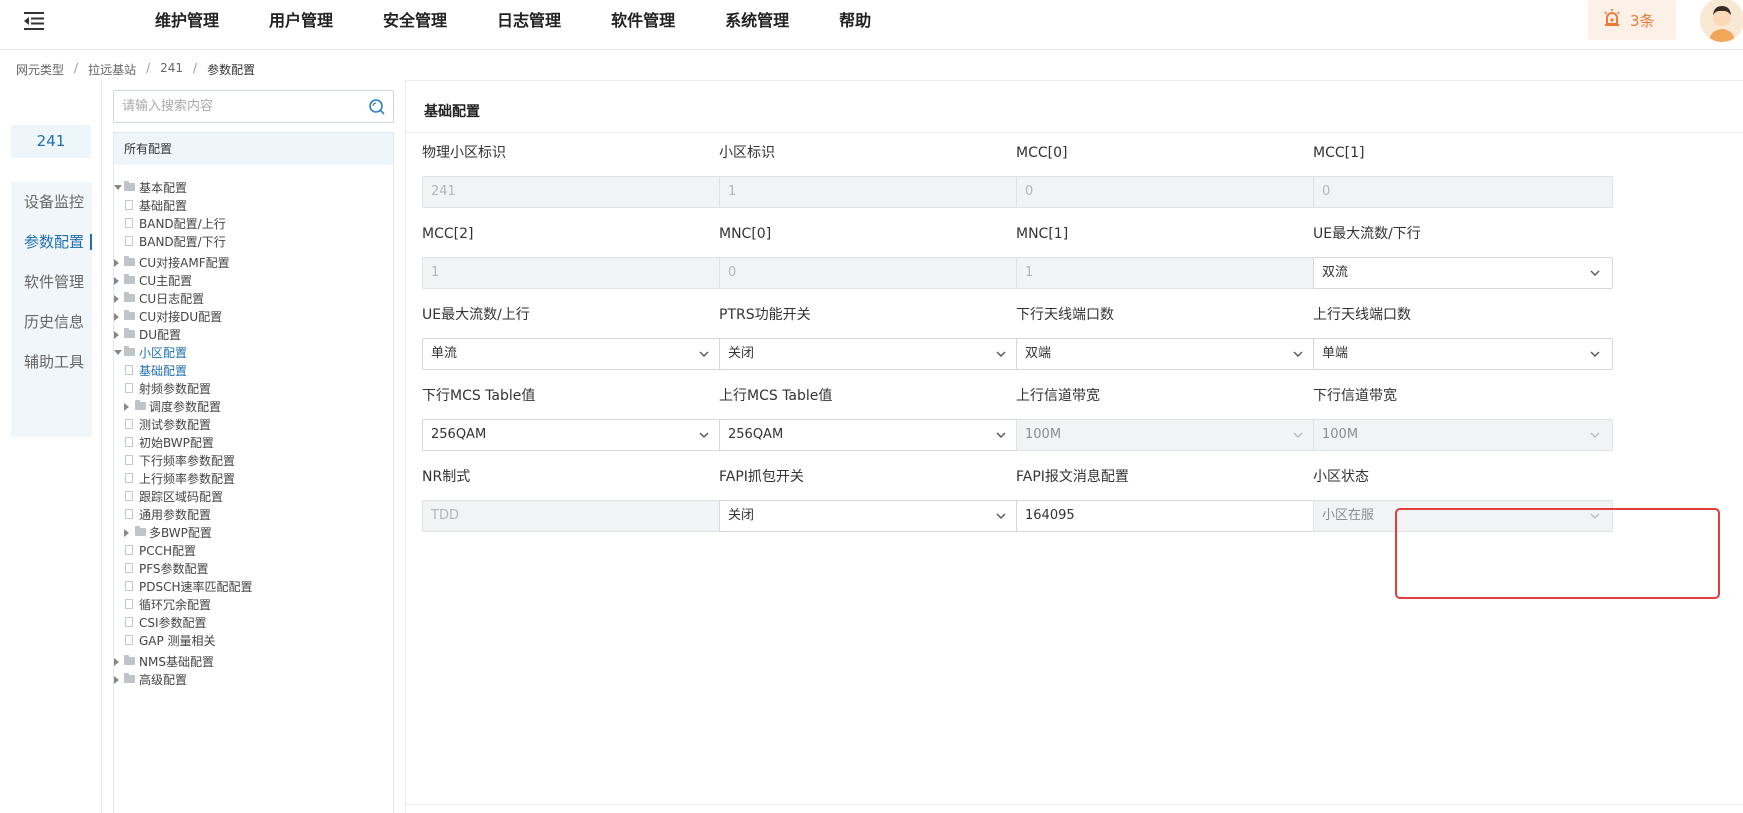 This screenshot has height=813, width=1743. I want to click on tree-item: 跟踪区域码配置, so click(253, 497).